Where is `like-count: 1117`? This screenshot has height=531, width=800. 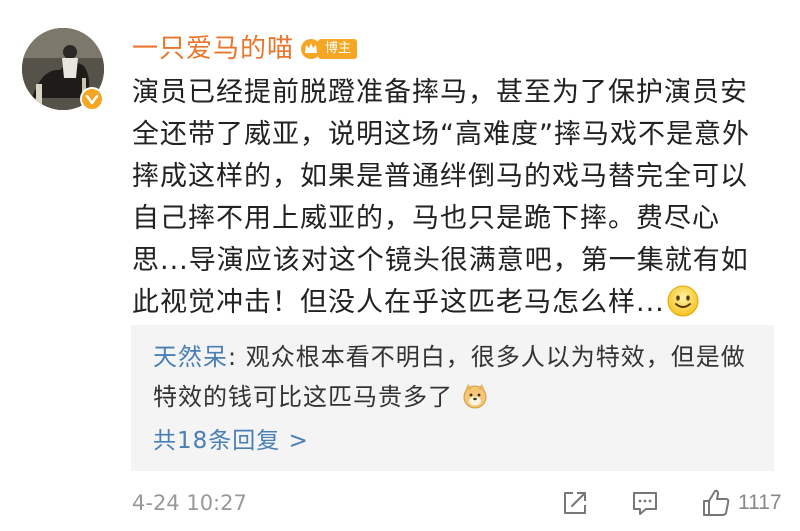 like-count: 1117 is located at coordinates (760, 502).